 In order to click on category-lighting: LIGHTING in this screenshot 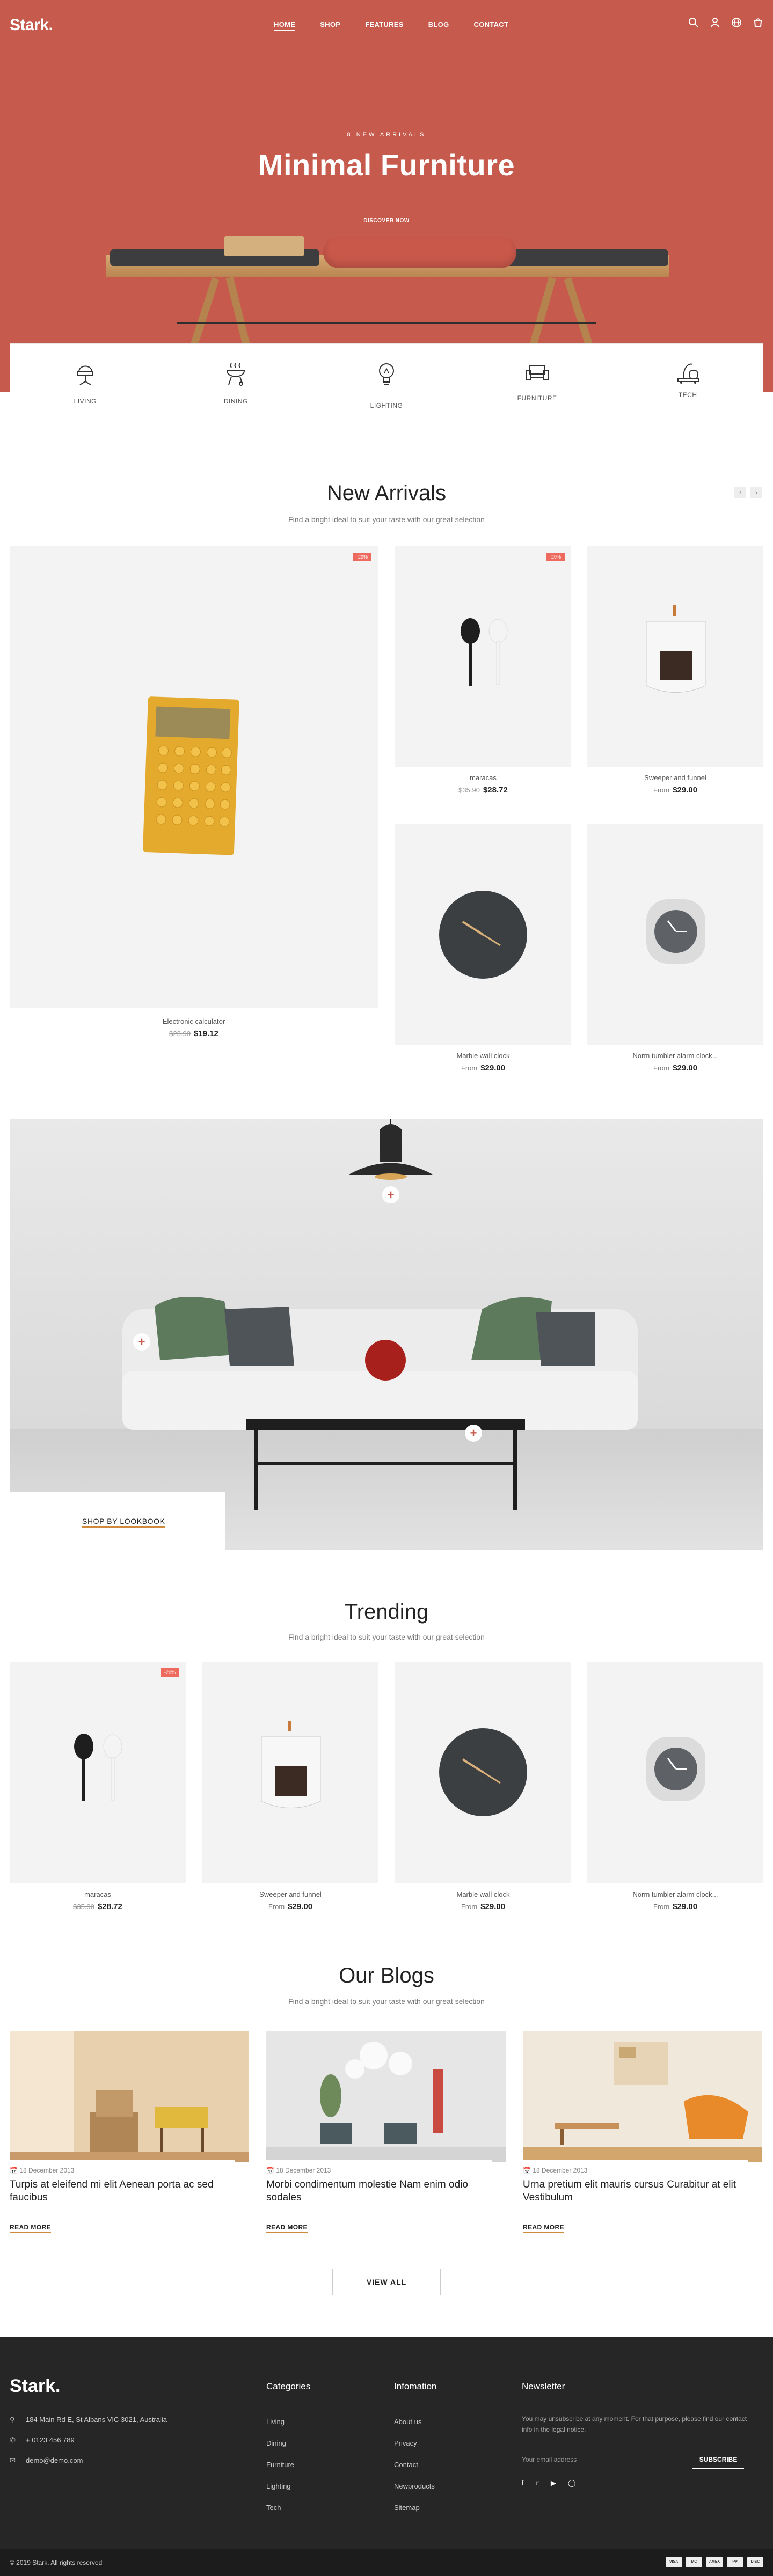, I will do `click(386, 388)`.